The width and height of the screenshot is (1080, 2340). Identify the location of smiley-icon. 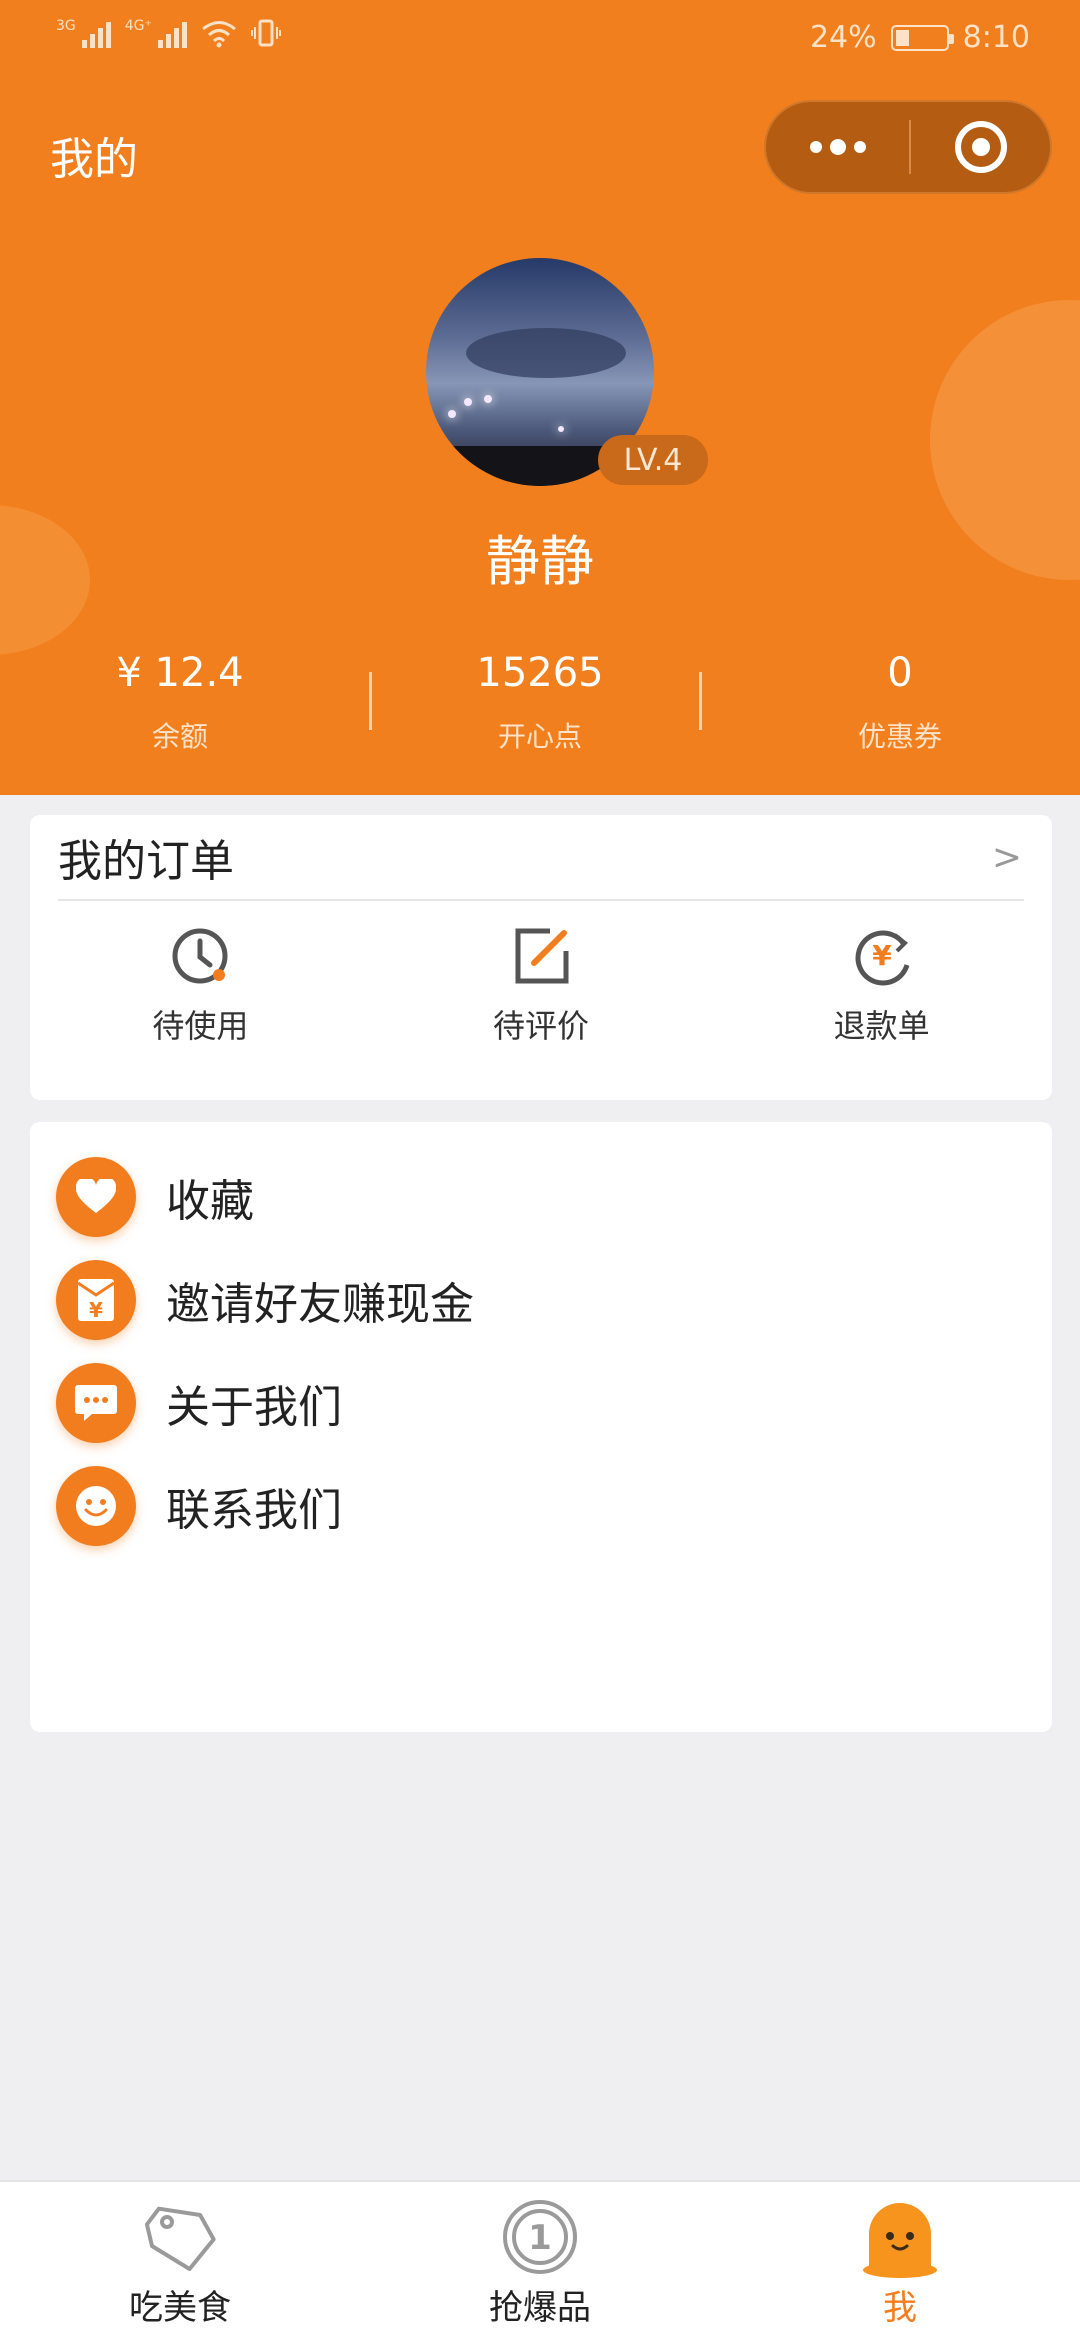
(96, 1506).